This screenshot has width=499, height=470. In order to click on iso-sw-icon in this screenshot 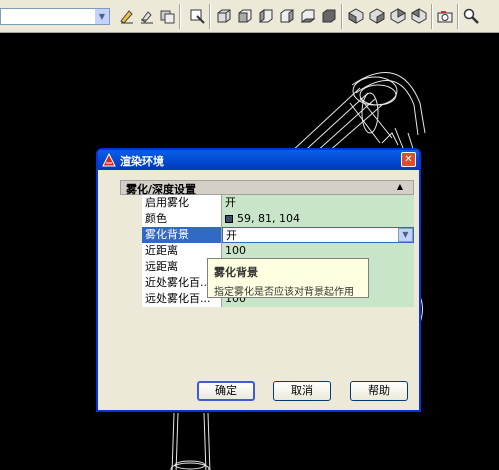, I will do `click(356, 16)`.